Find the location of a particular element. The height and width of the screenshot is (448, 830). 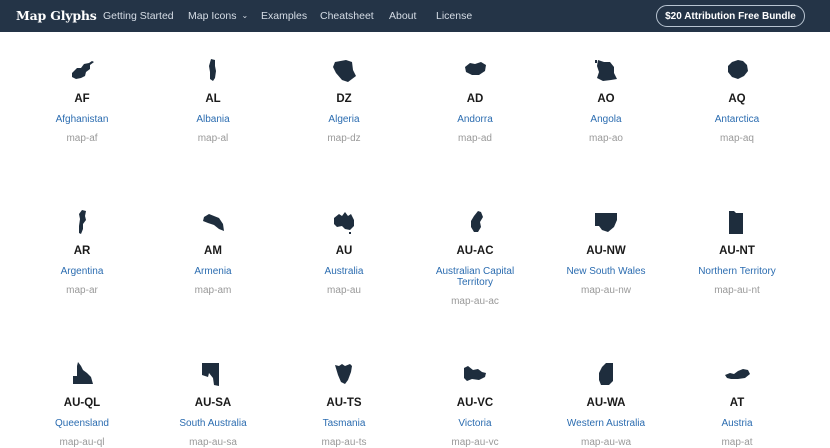

nav-item-label: Cheatsheet is located at coordinates (347, 16).